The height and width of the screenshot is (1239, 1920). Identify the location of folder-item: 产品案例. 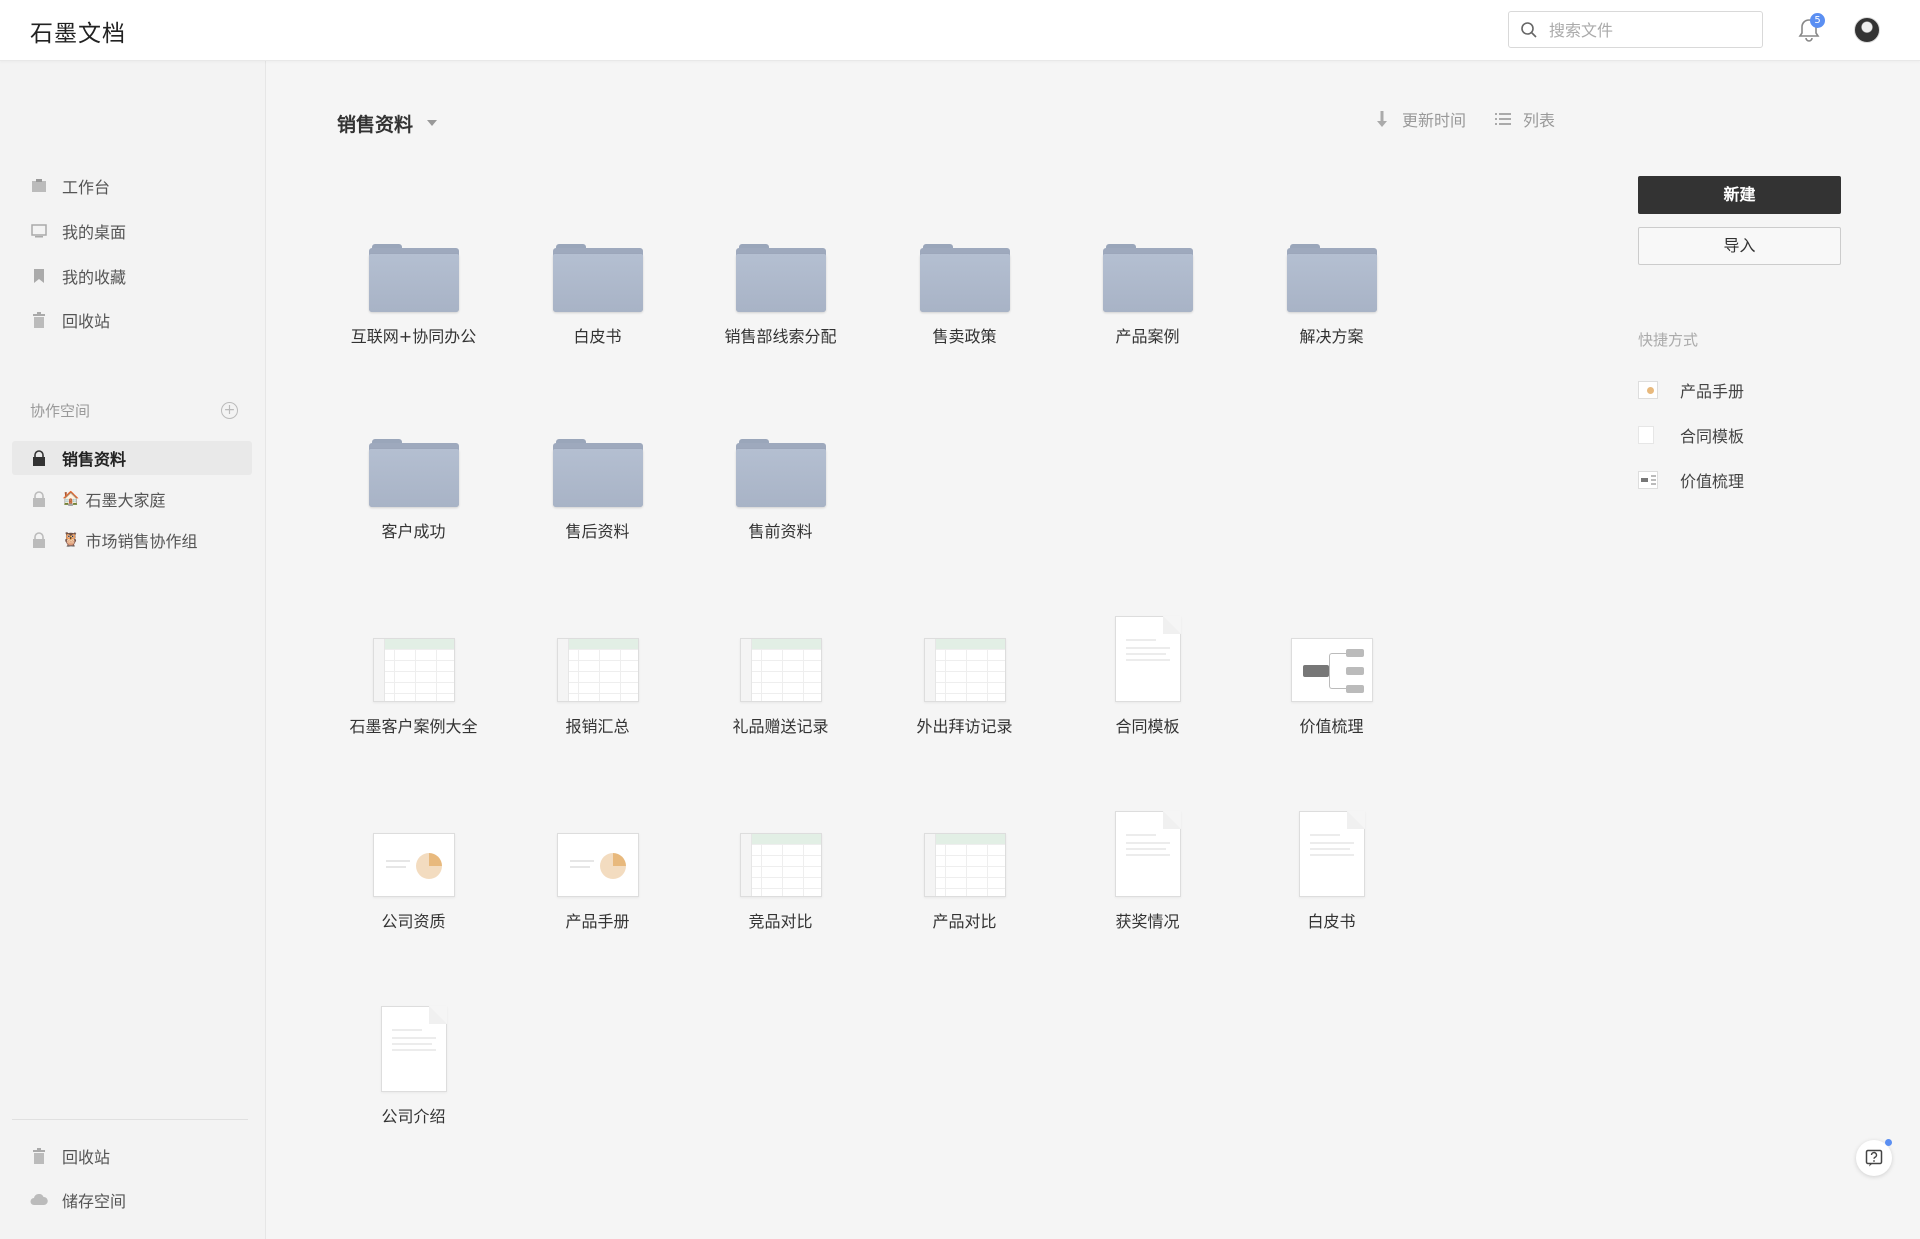
(1147, 280).